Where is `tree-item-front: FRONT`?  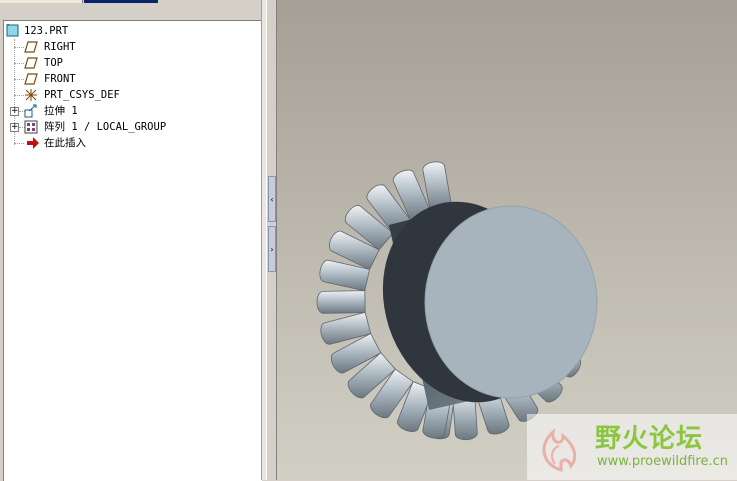 tree-item-front: FRONT is located at coordinates (139, 79).